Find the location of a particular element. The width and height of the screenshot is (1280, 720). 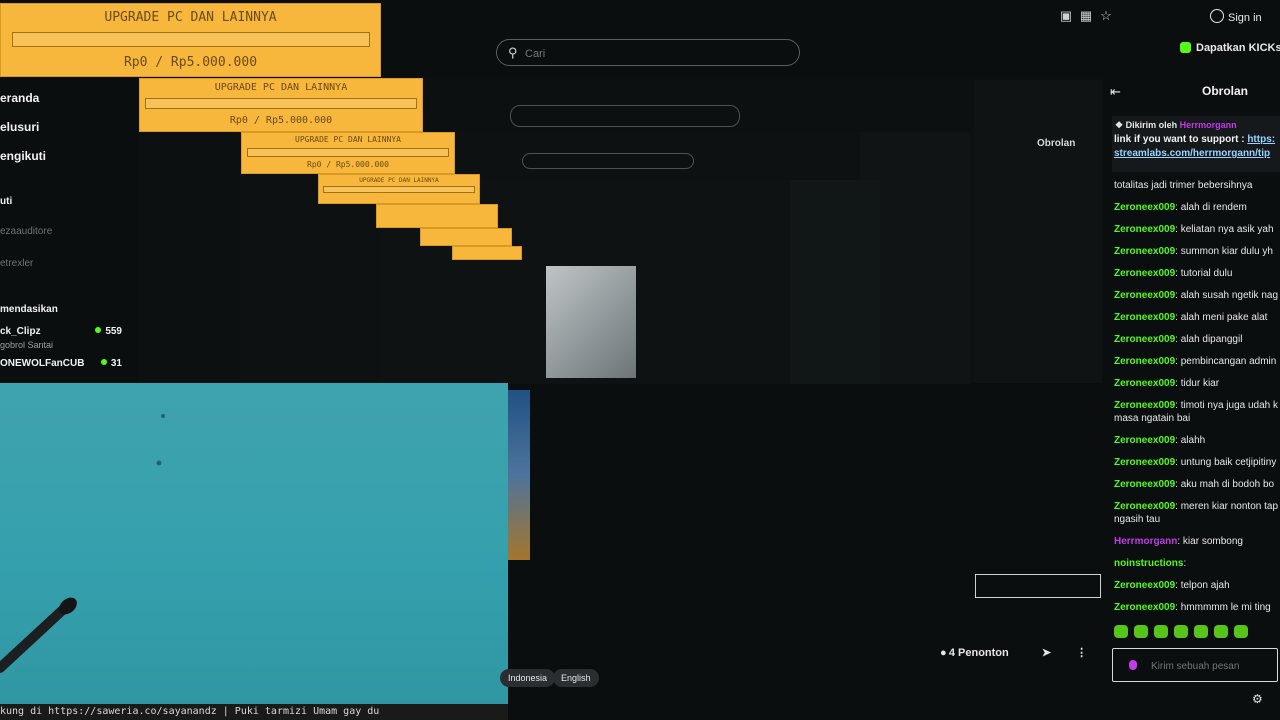

viewer-count: ● 4 Penonton ➤ ⋮ is located at coordinates (1013, 652).